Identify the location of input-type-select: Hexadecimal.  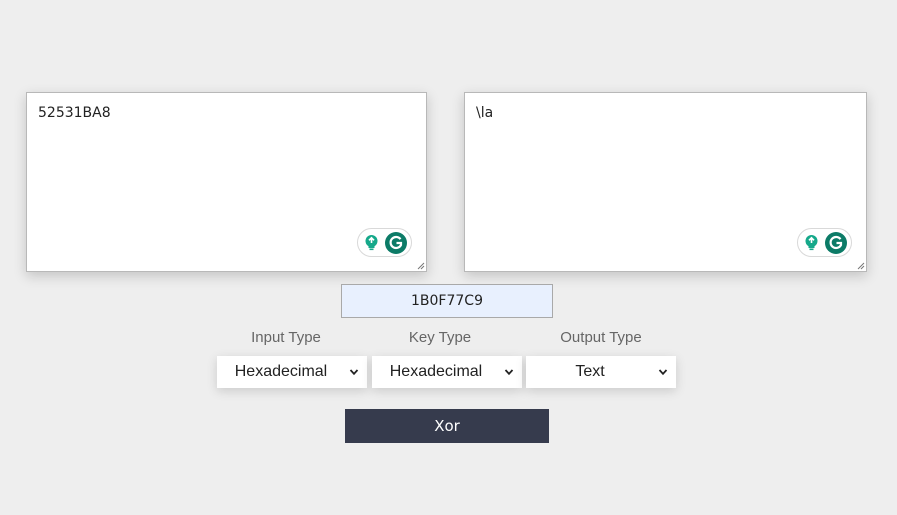
(292, 372).